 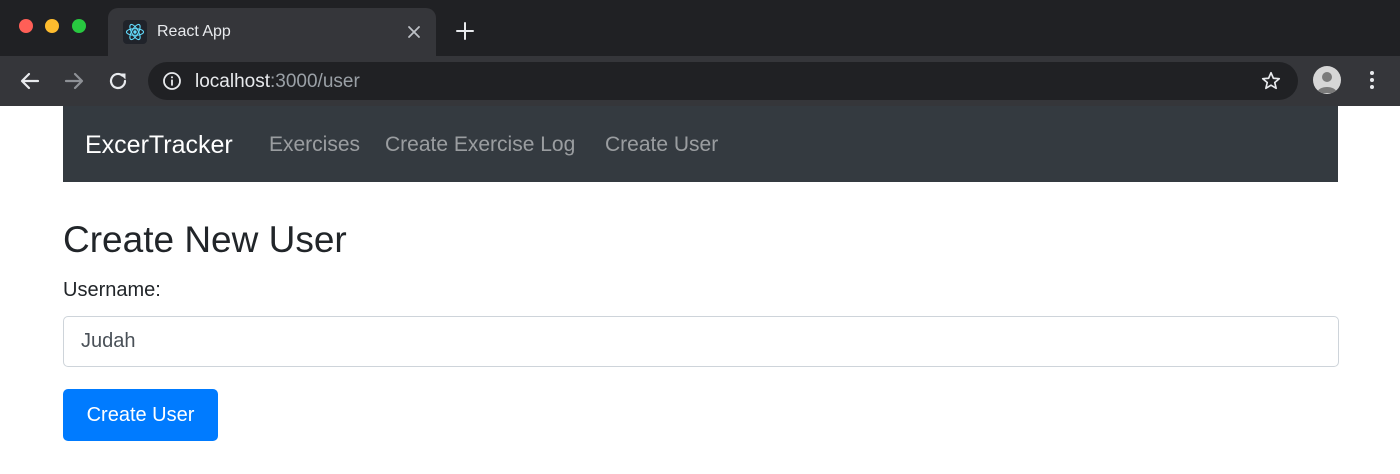 I want to click on nav-link-create-user: Create User, so click(x=661, y=145).